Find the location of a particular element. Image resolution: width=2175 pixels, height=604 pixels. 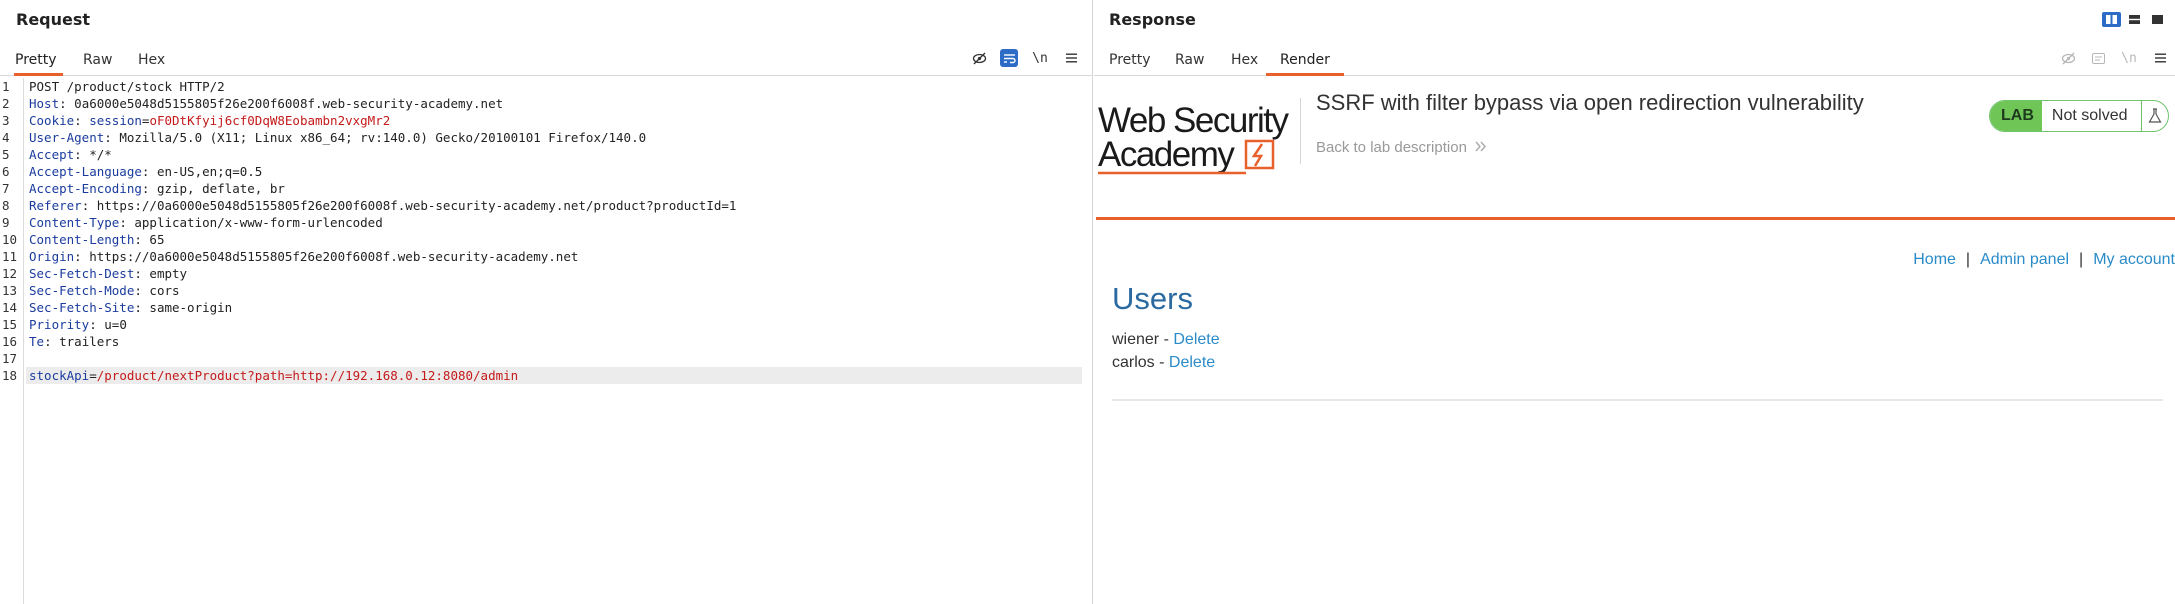

web-security-academy-logo: Web Security Academy is located at coordinates (1196, 141).